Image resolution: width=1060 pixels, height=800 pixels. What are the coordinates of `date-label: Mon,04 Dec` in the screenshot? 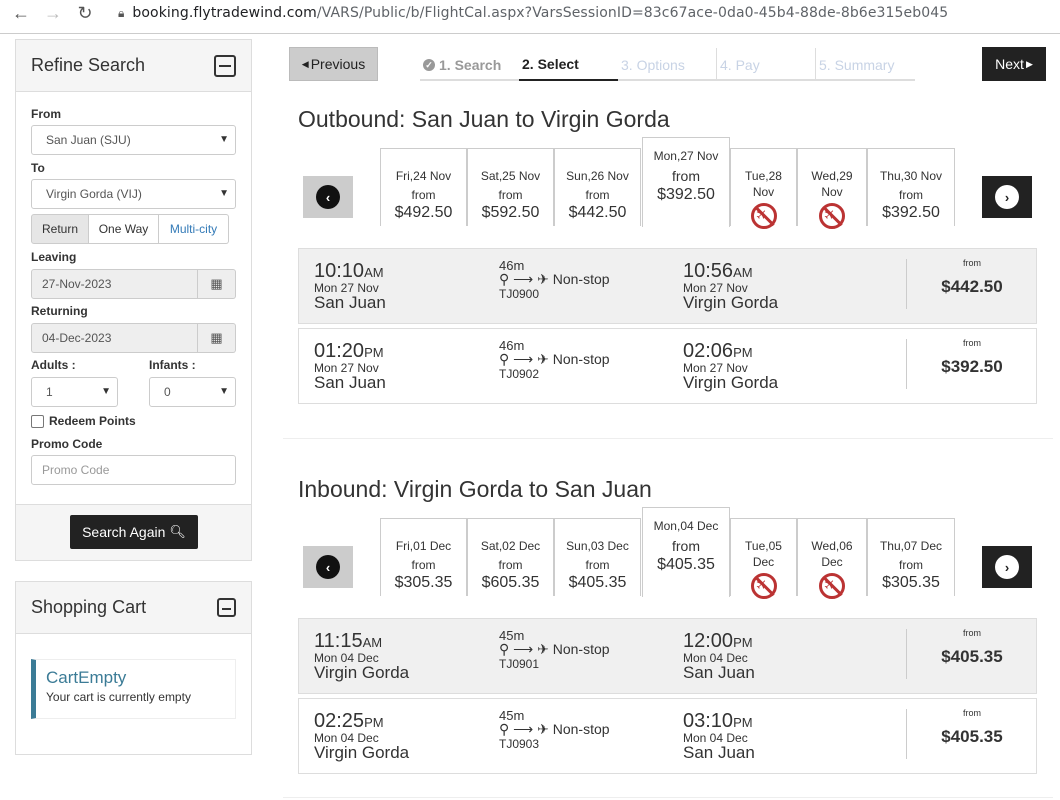 It's located at (686, 526).